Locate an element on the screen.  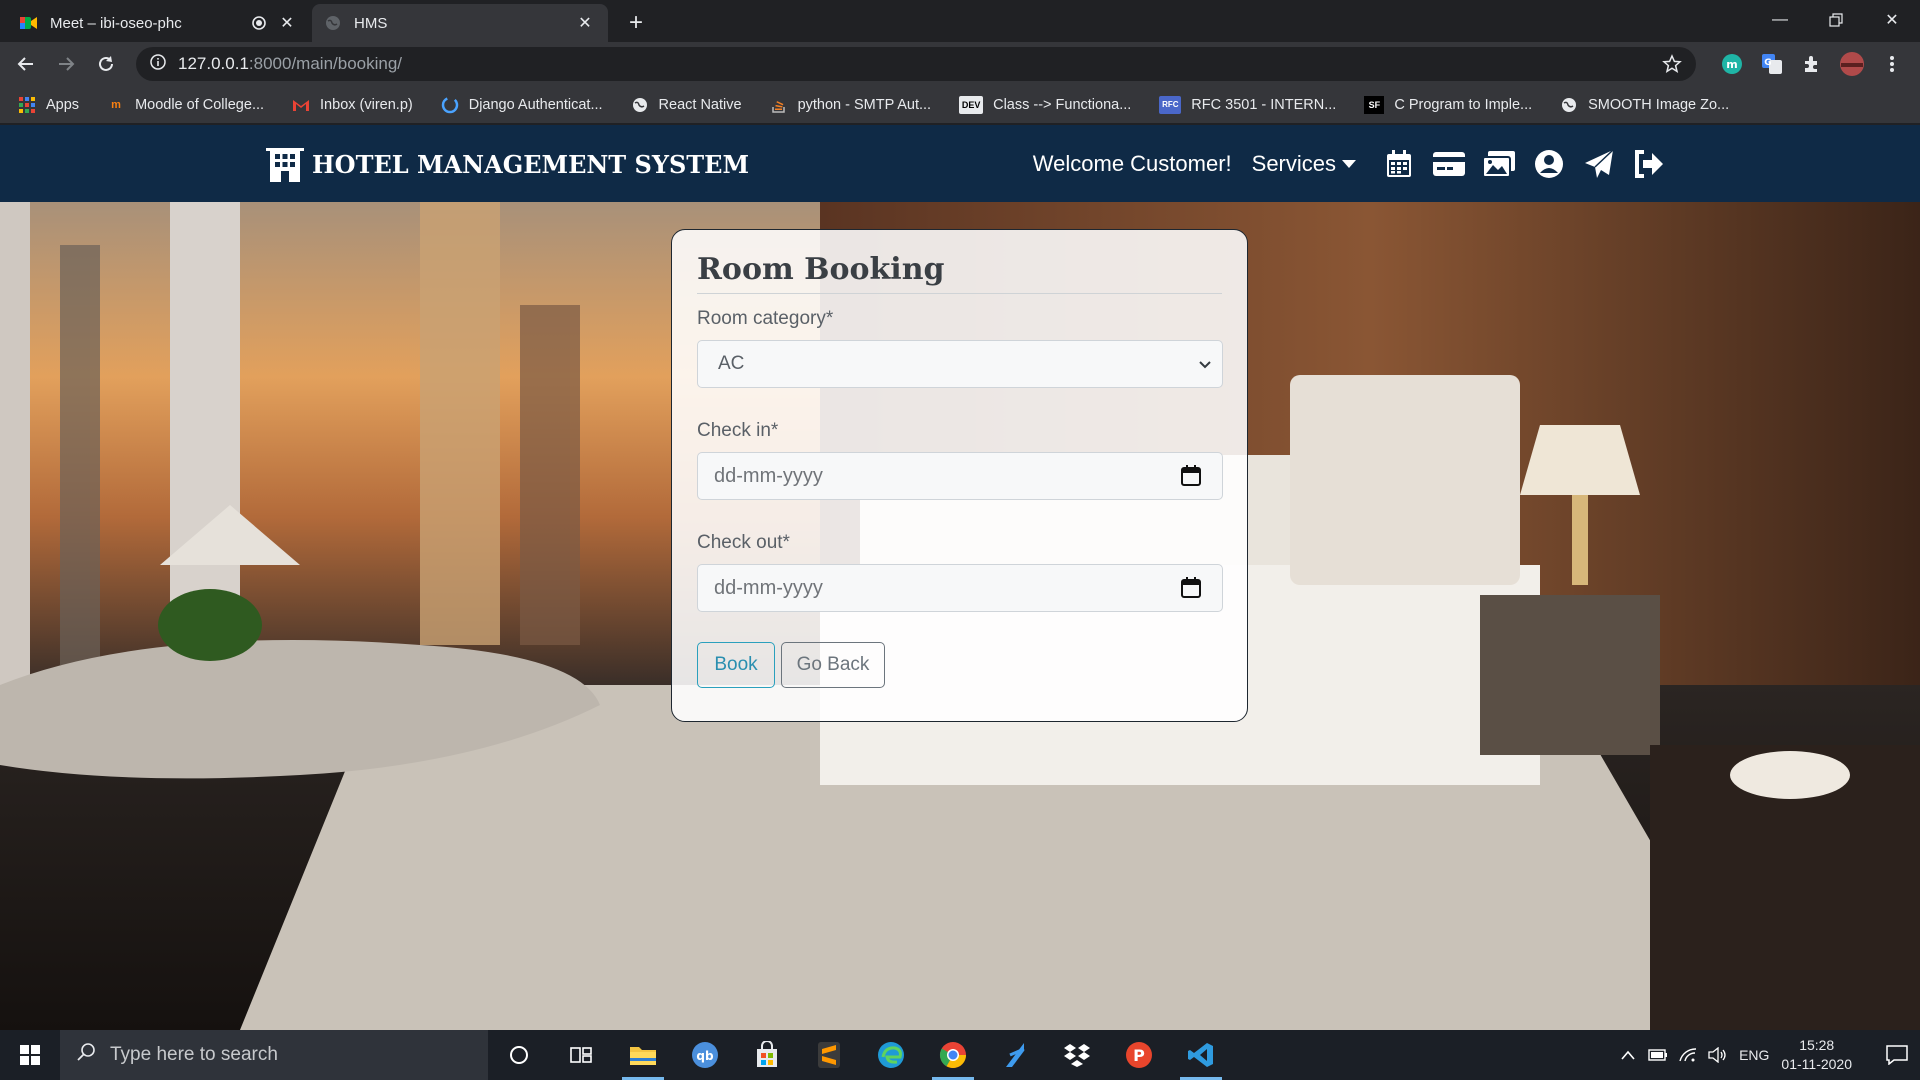
extension-icons: m G is located at coordinates (1812, 64).